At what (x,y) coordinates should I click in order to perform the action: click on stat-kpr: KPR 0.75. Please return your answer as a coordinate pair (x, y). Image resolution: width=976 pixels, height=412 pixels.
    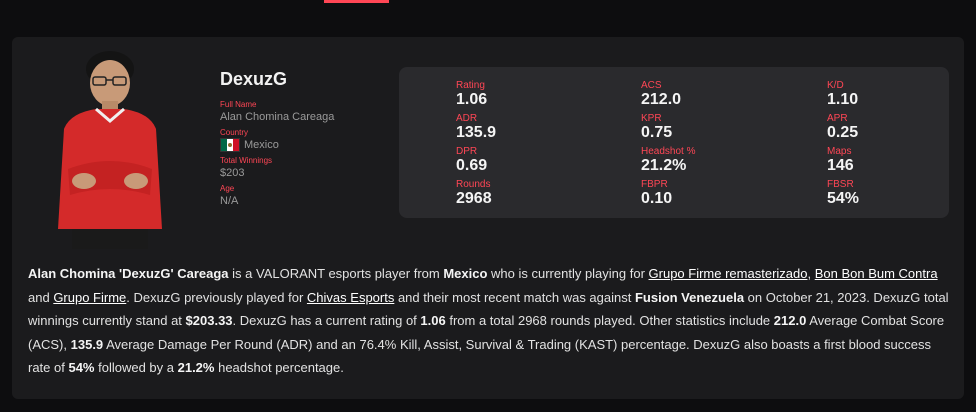
    Looking at the image, I should click on (657, 127).